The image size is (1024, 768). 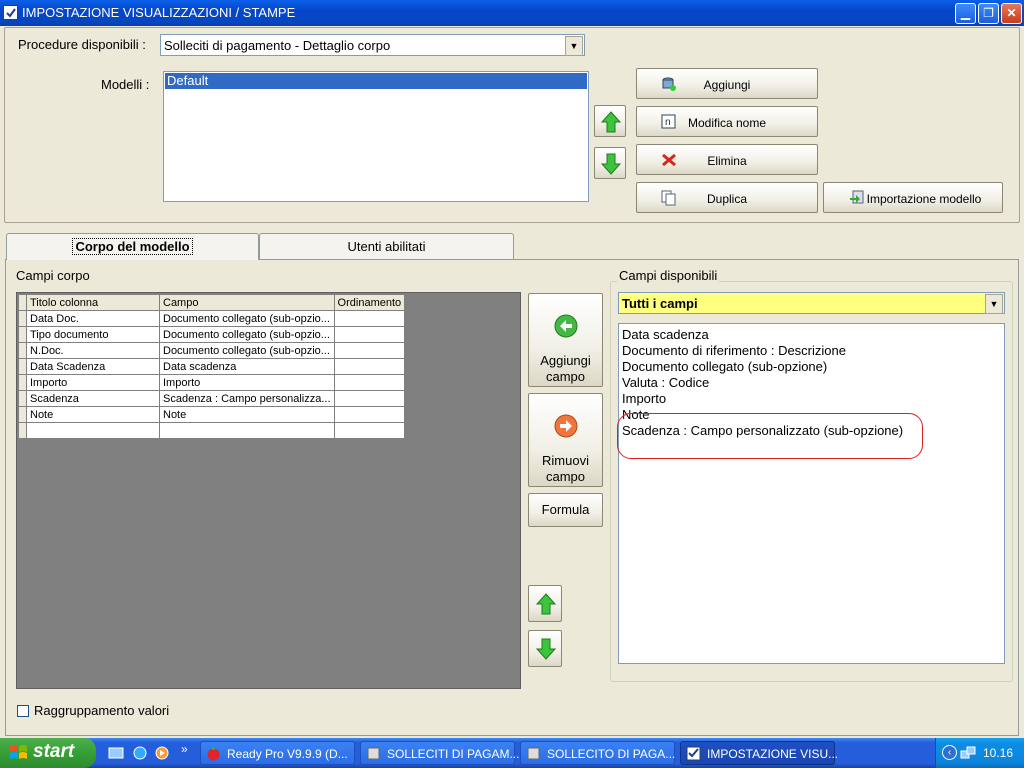 I want to click on rimuovi-campo-button: Rimuovi campo, so click(x=565, y=440).